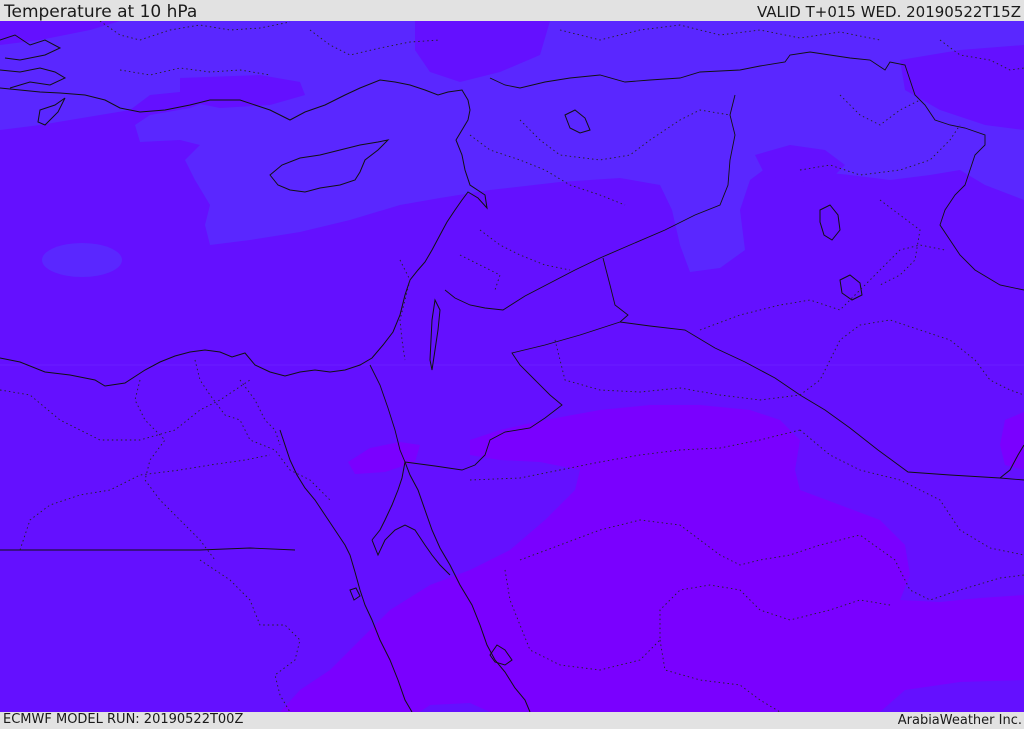 This screenshot has height=729, width=1024. I want to click on temperature-blob-cool, so click(82, 260).